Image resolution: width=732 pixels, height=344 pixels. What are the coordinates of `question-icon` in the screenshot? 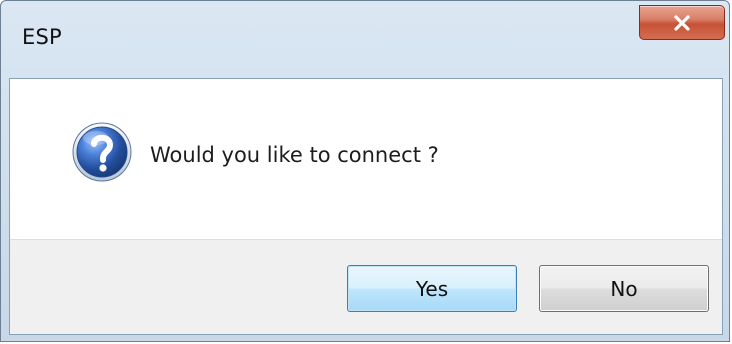 It's located at (102, 152).